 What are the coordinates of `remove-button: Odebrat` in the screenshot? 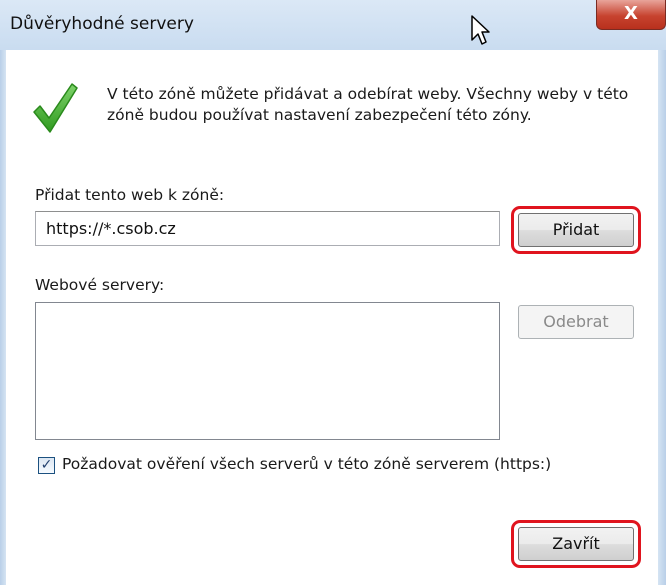 It's located at (576, 322).